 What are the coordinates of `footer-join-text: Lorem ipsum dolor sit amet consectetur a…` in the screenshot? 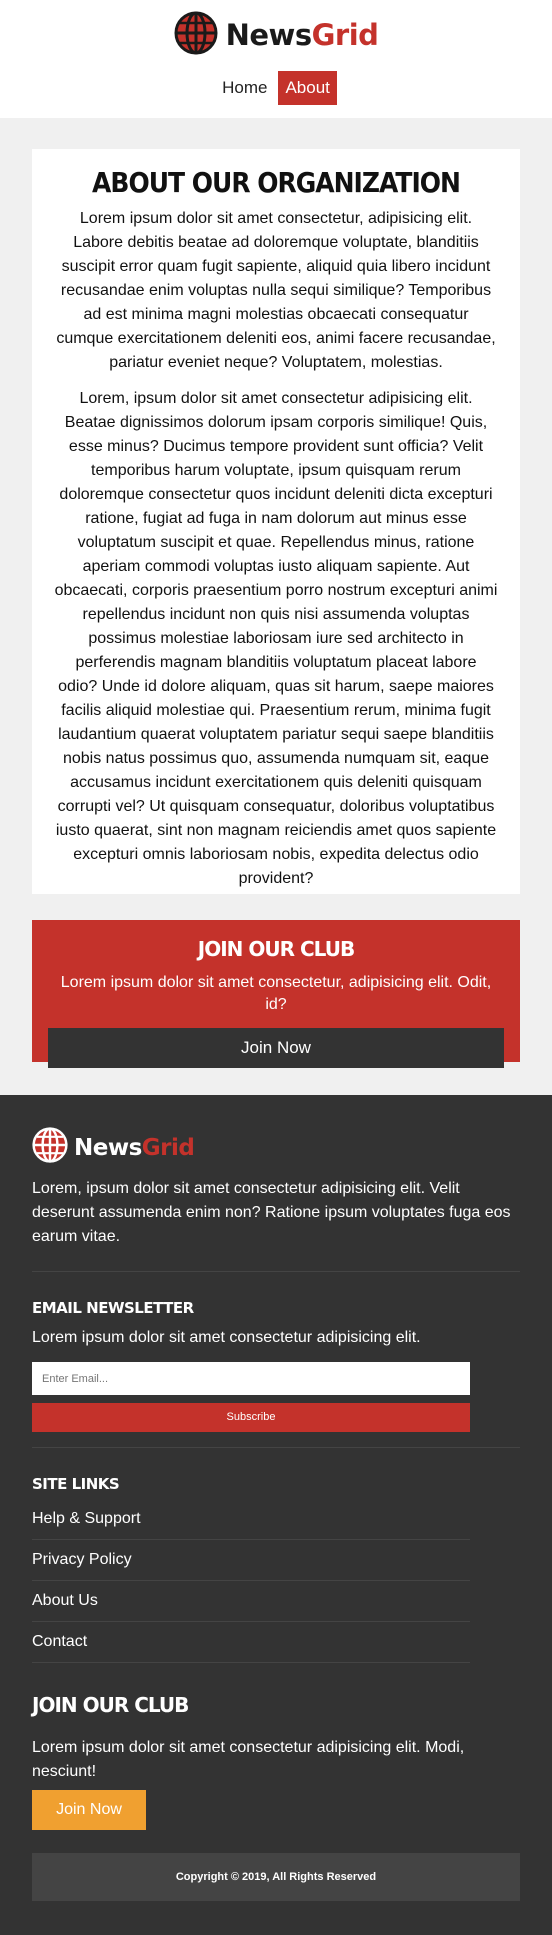 It's located at (248, 1759).